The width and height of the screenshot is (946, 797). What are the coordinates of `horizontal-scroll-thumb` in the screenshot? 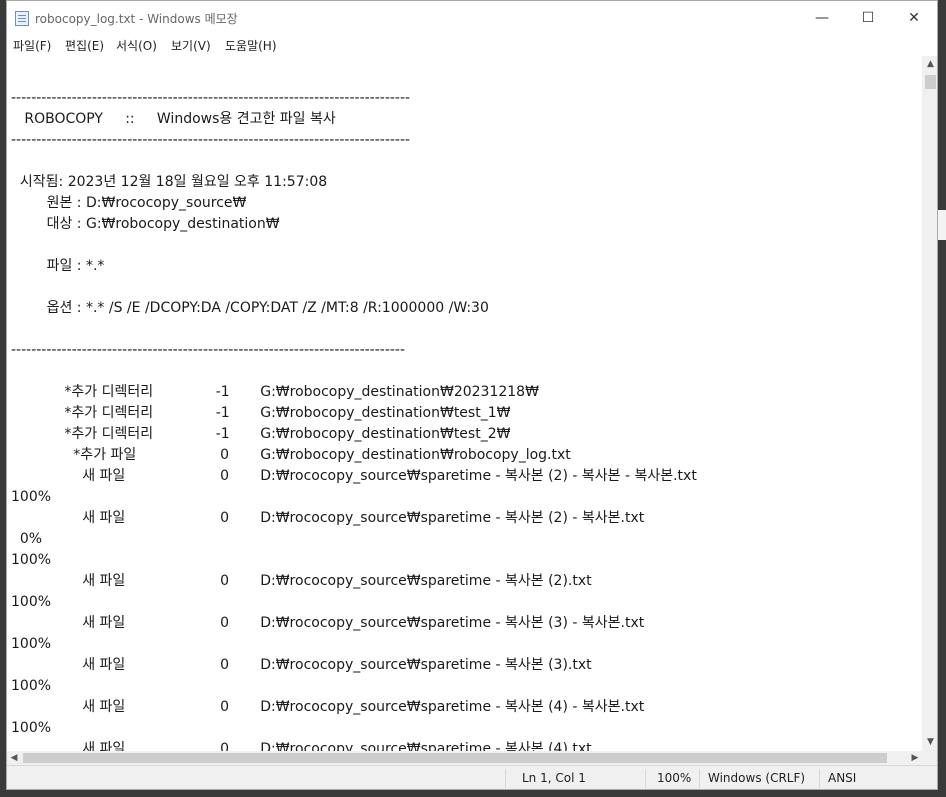 It's located at (455, 758).